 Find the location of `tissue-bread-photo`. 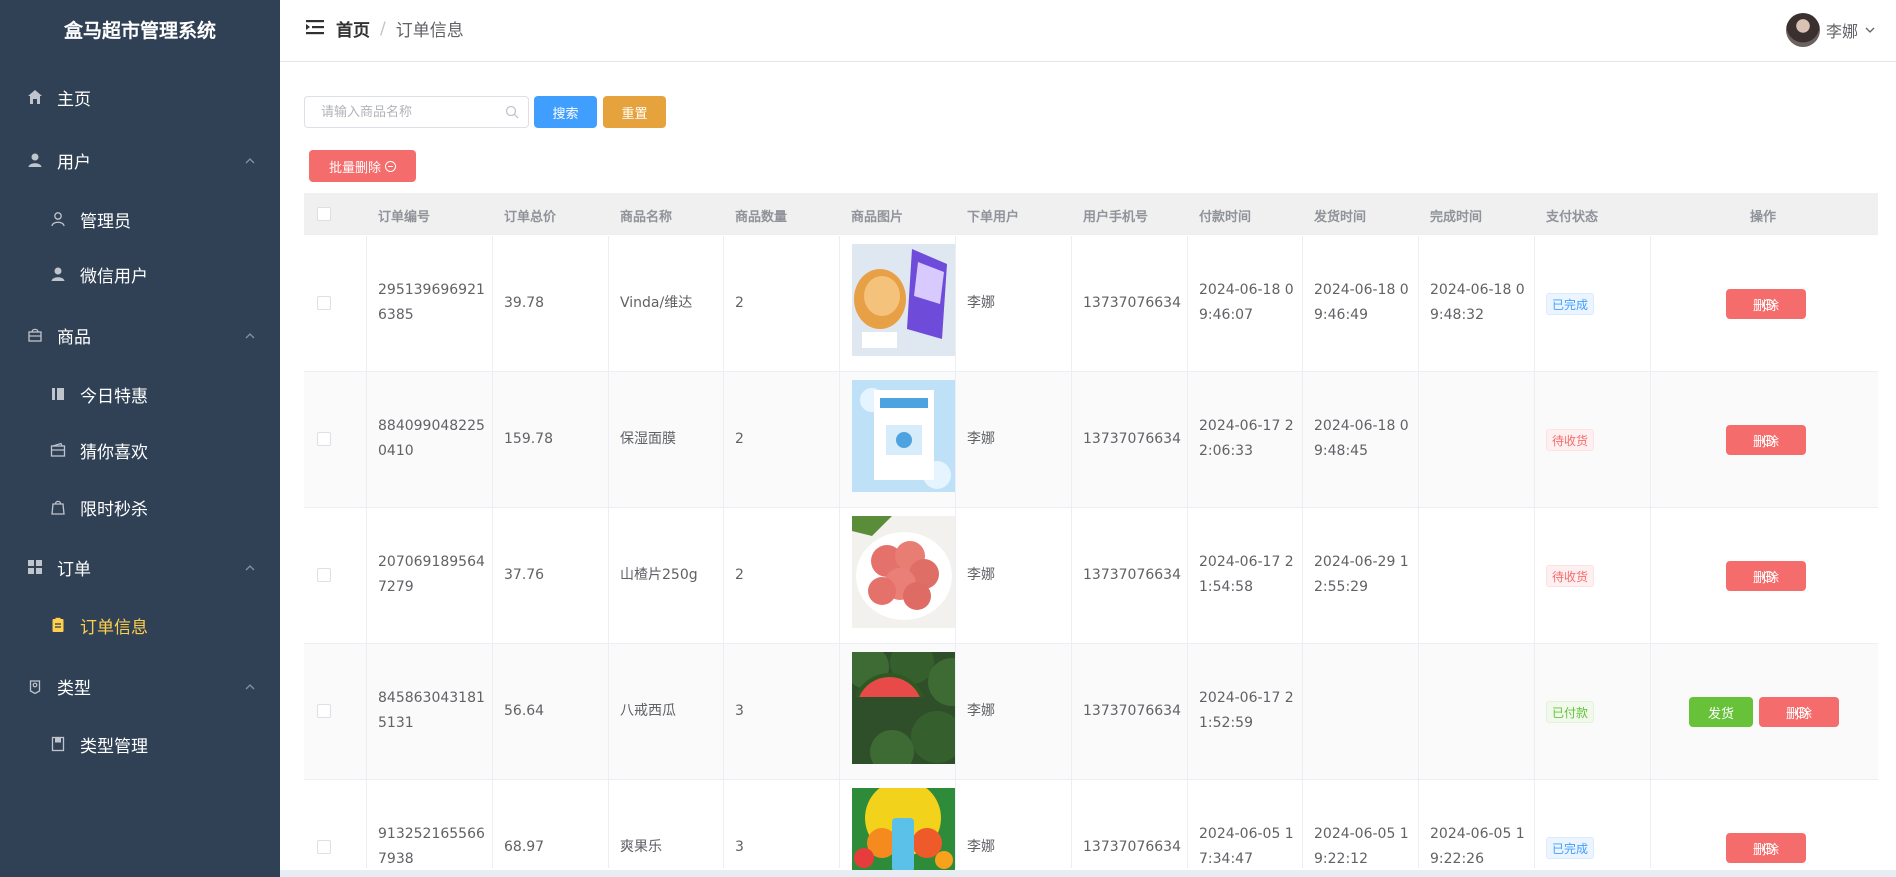

tissue-bread-photo is located at coordinates (903, 300).